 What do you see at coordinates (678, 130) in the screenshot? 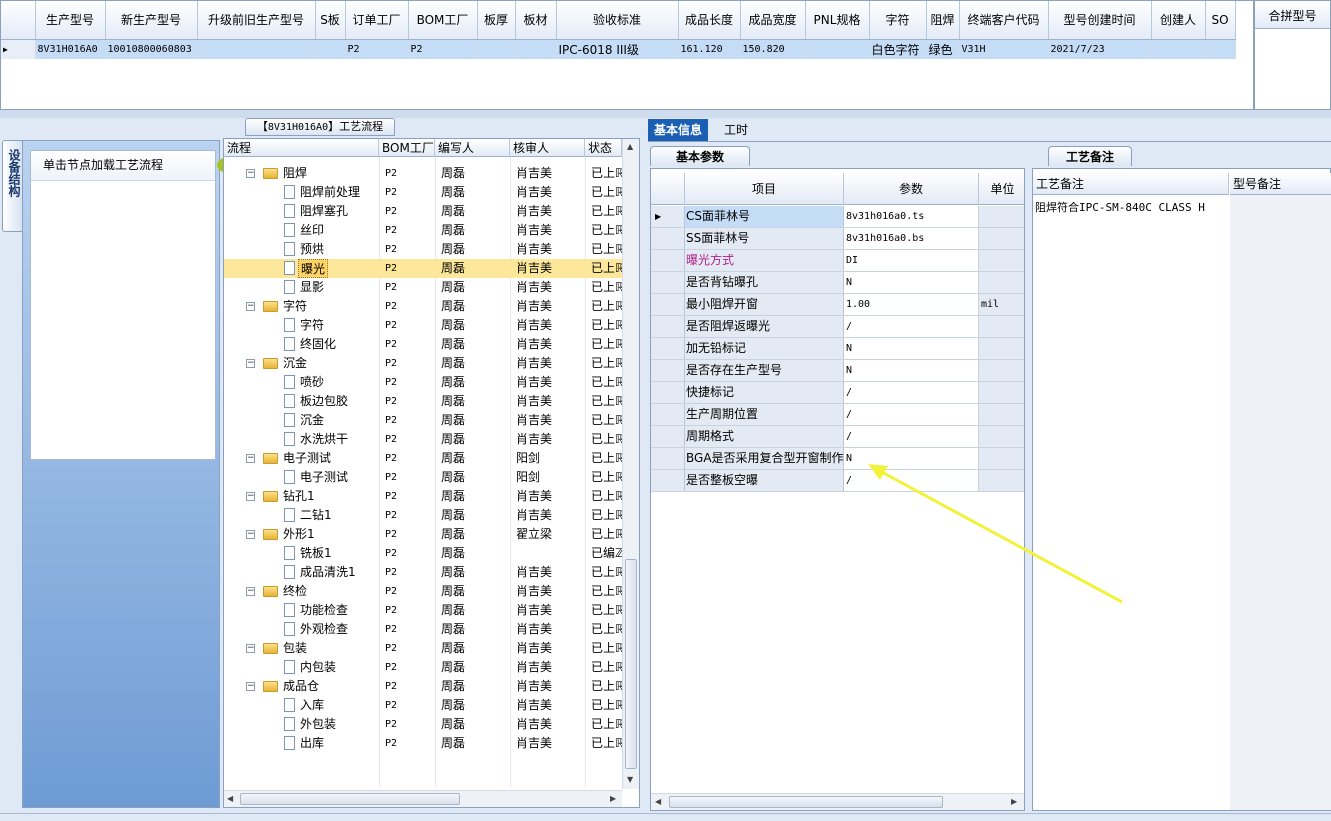
I see `tab-basic-info: 基本信息` at bounding box center [678, 130].